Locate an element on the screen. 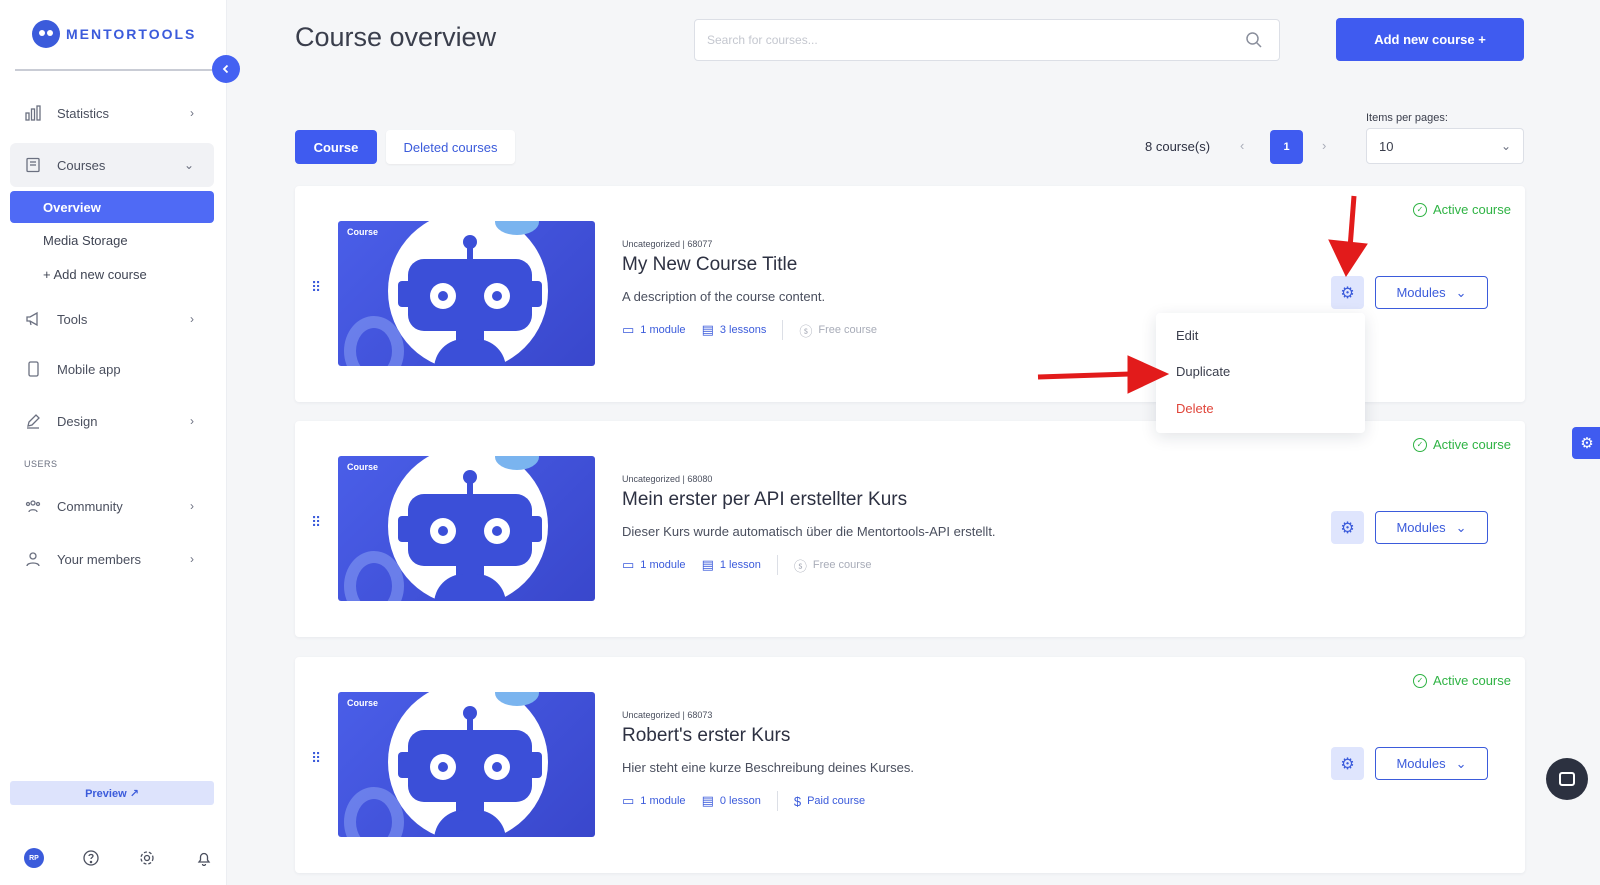  sidebar-item-courses: Courses ⌄ is located at coordinates (112, 165).